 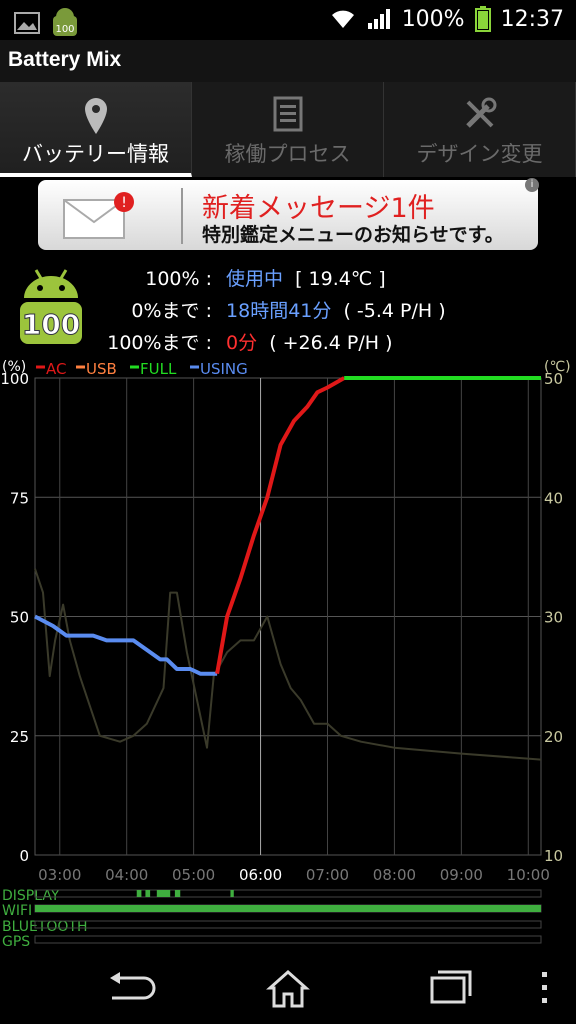 What do you see at coordinates (124, 203) in the screenshot?
I see `ad-badge-text: !` at bounding box center [124, 203].